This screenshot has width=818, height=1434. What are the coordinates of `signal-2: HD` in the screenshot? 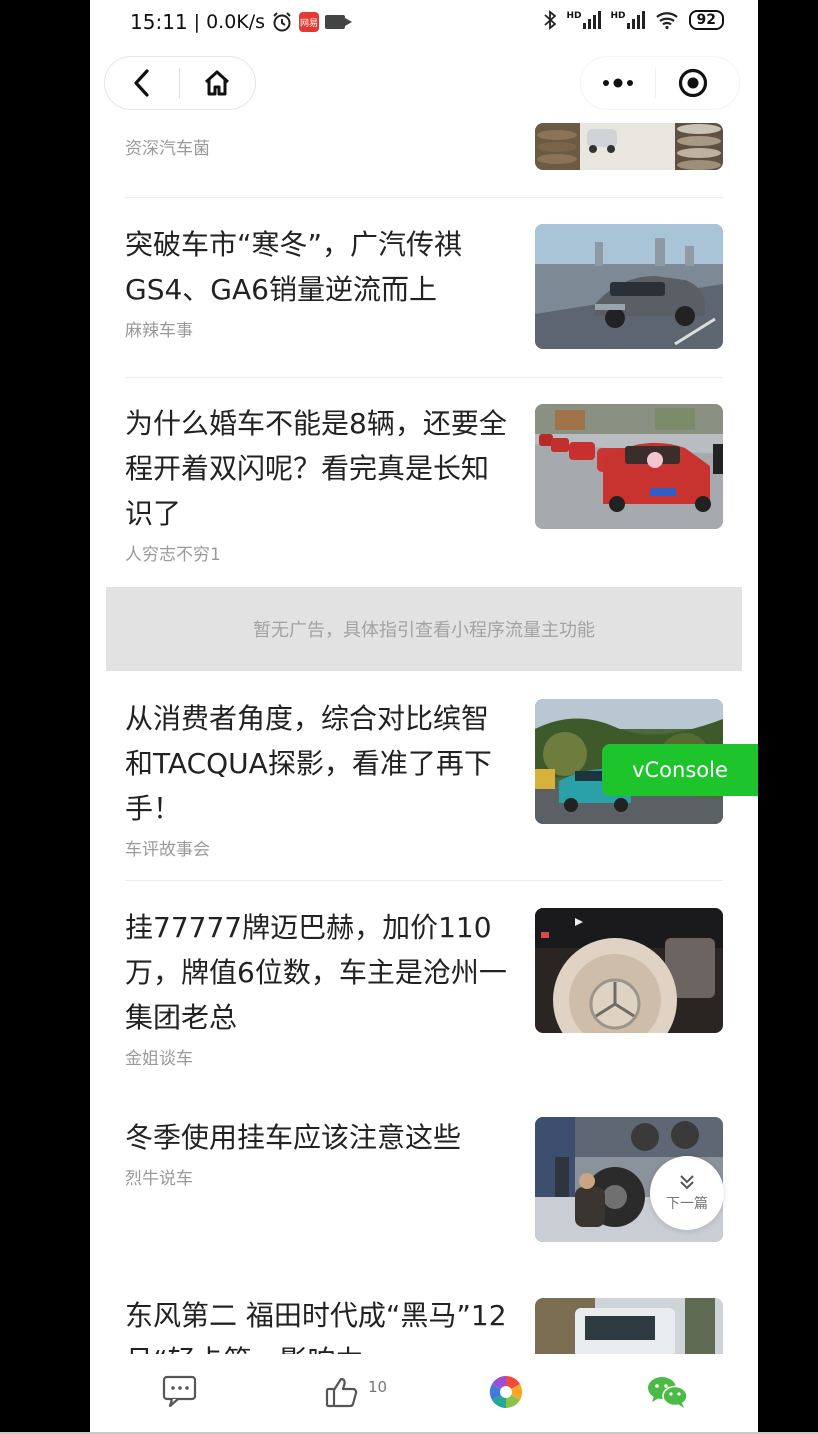 It's located at (628, 20).